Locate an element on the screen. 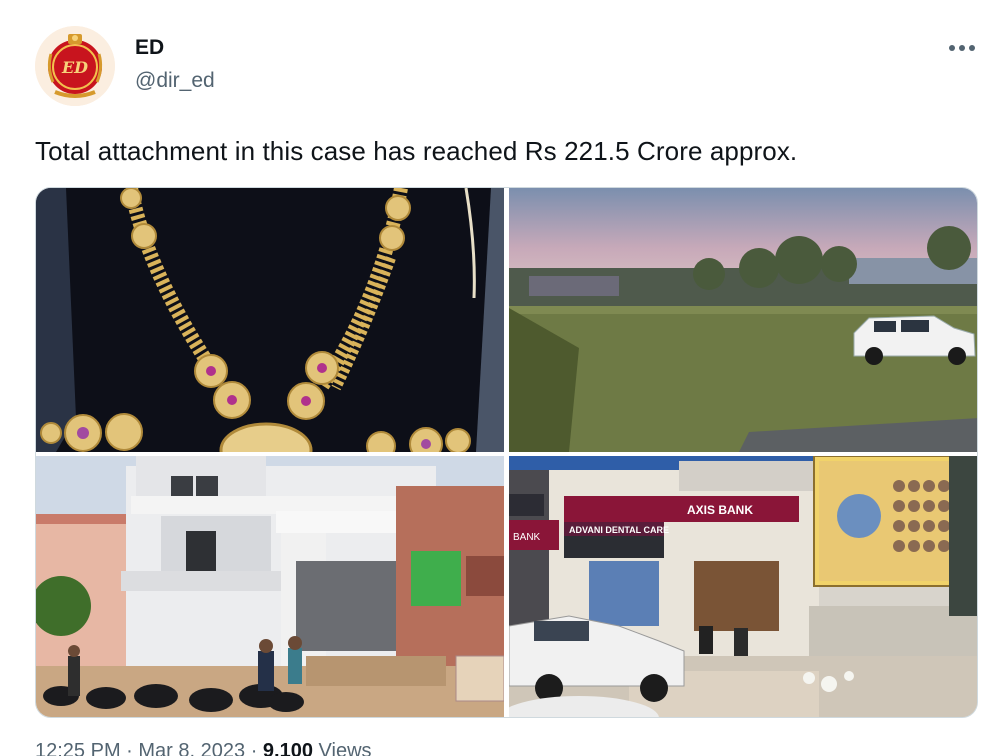 The image size is (1004, 756). author-handle: @dir_ed is located at coordinates (175, 81).